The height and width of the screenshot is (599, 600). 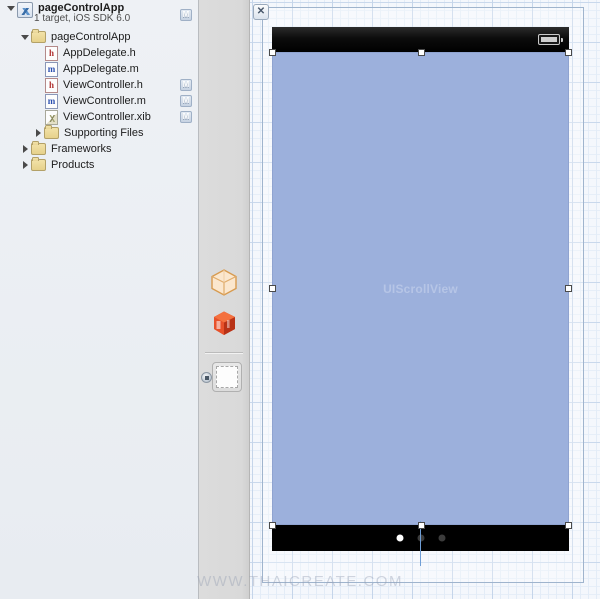 I want to click on navigator-item-label: Products, so click(x=73, y=165).